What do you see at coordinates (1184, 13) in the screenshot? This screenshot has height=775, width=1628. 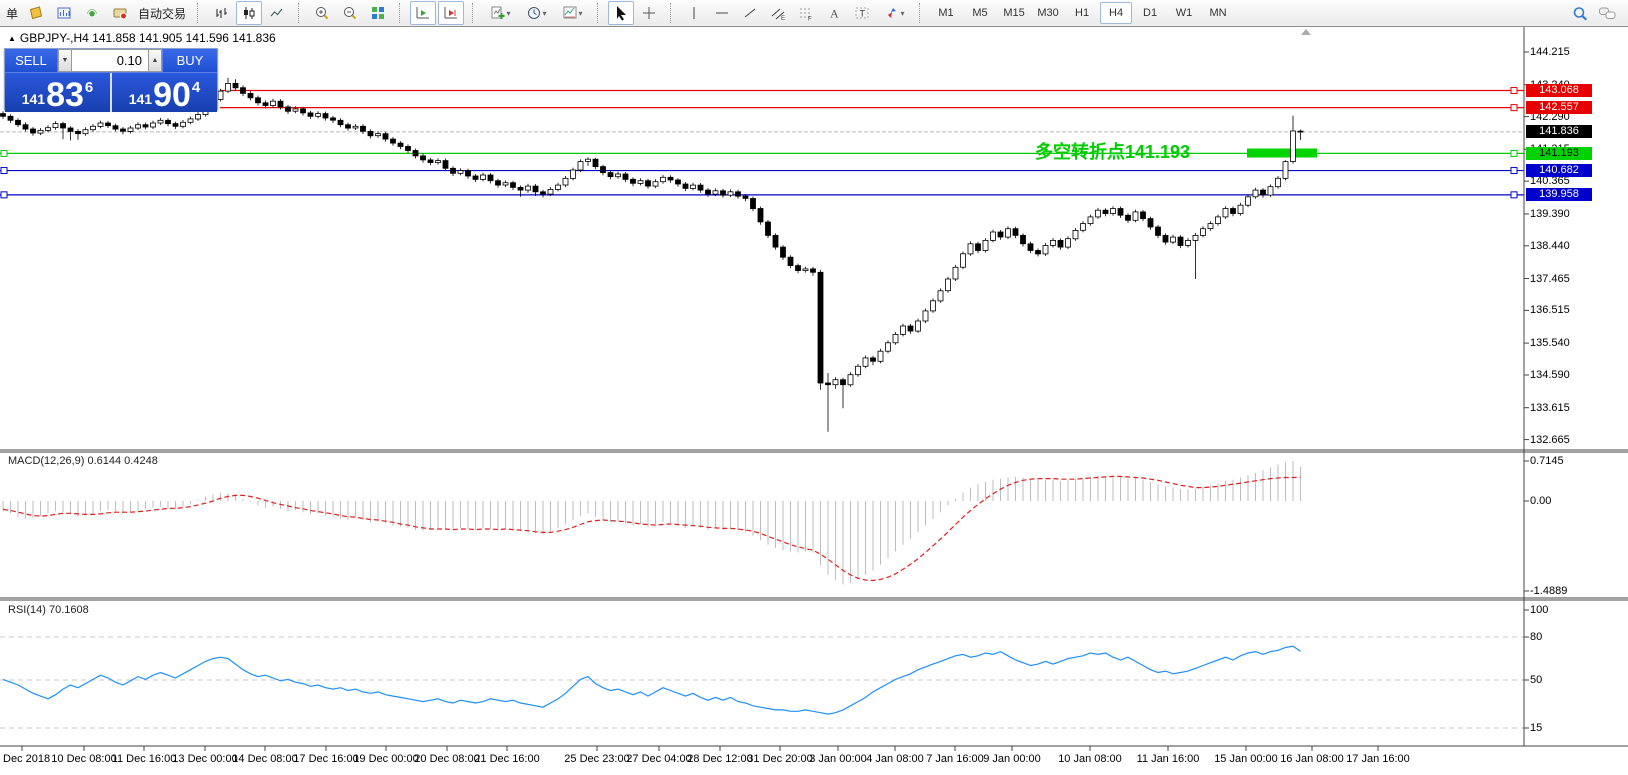 I see `timeframe-w1-button: W1` at bounding box center [1184, 13].